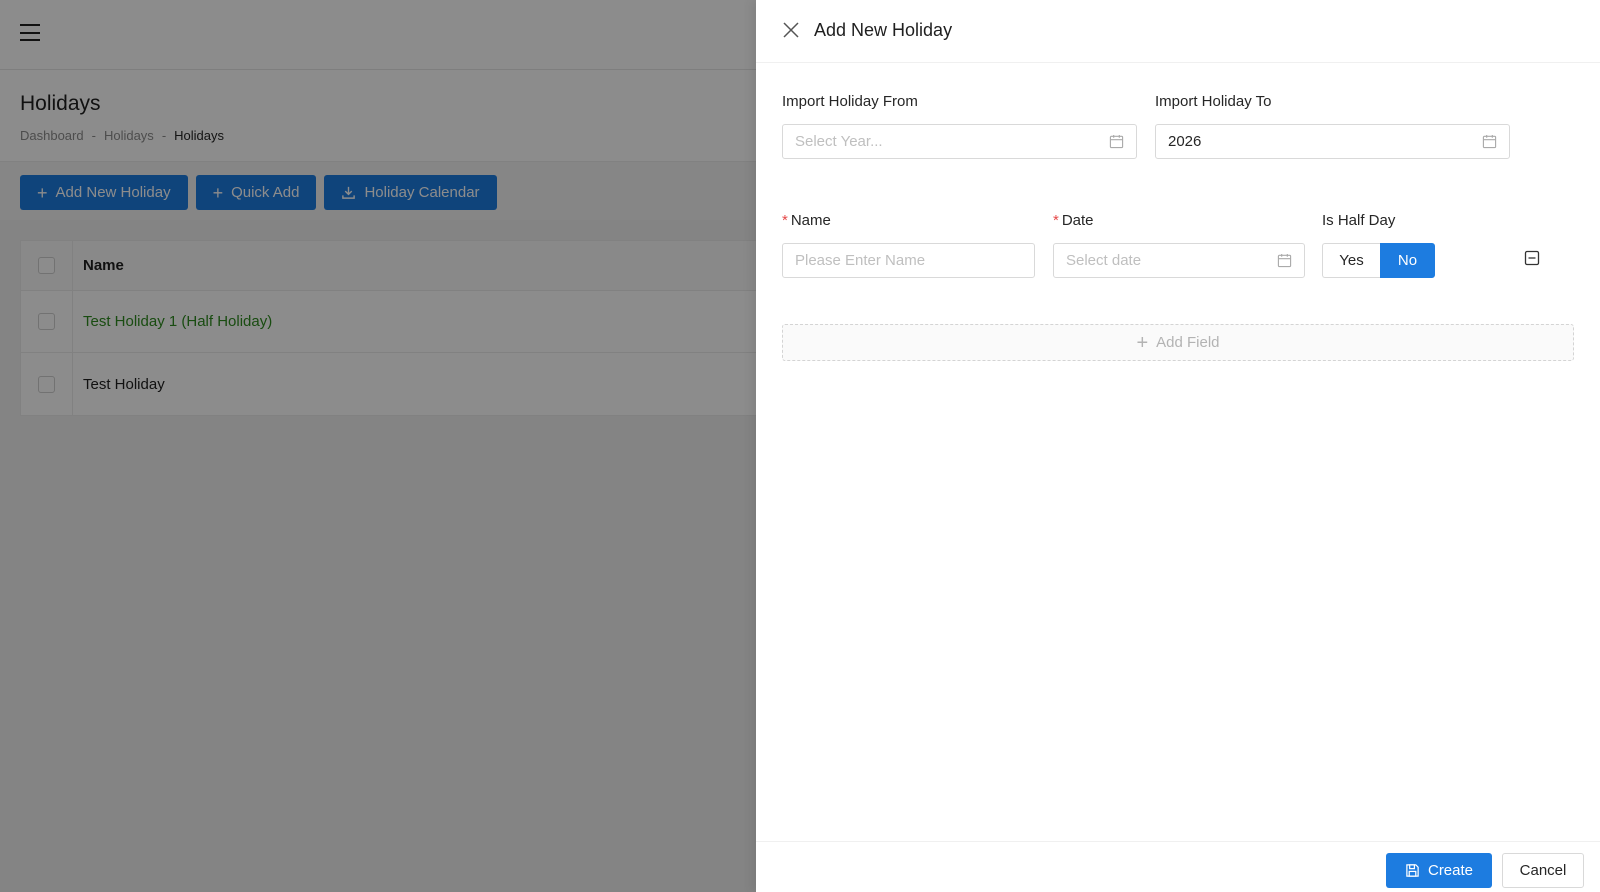 The width and height of the screenshot is (1600, 892). What do you see at coordinates (883, 30) in the screenshot?
I see `drawer-title: Add New Holiday` at bounding box center [883, 30].